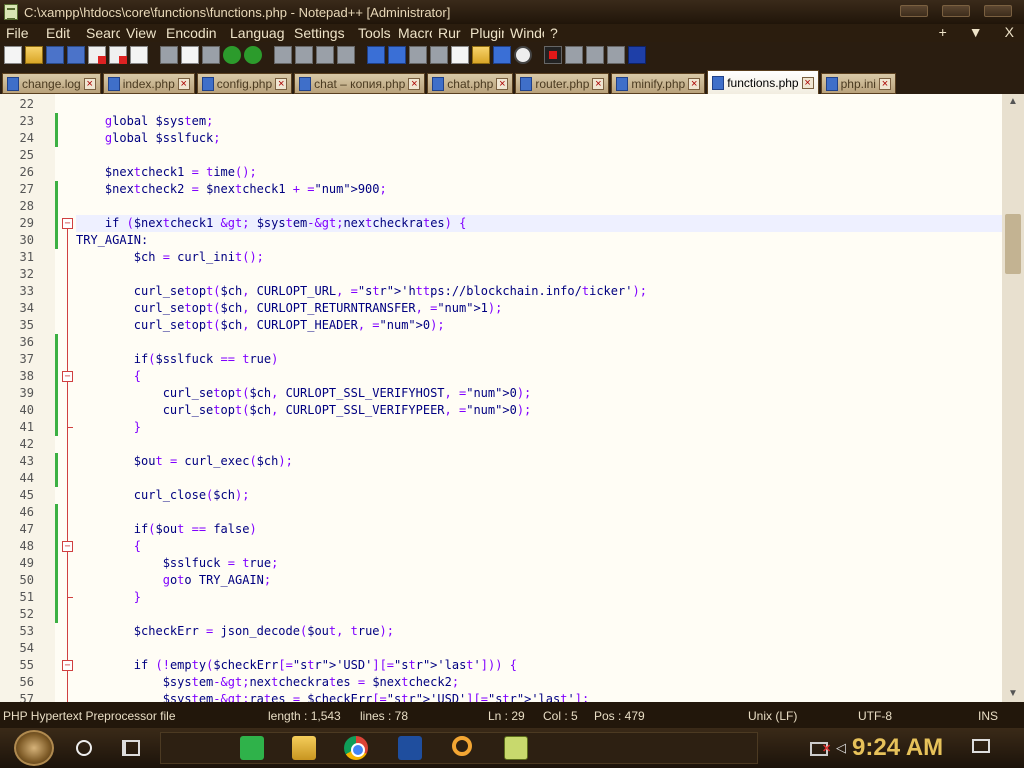  Describe the element at coordinates (235, 631) in the screenshot. I see `code-line: $checkErr = json_decode($out, true);` at that location.